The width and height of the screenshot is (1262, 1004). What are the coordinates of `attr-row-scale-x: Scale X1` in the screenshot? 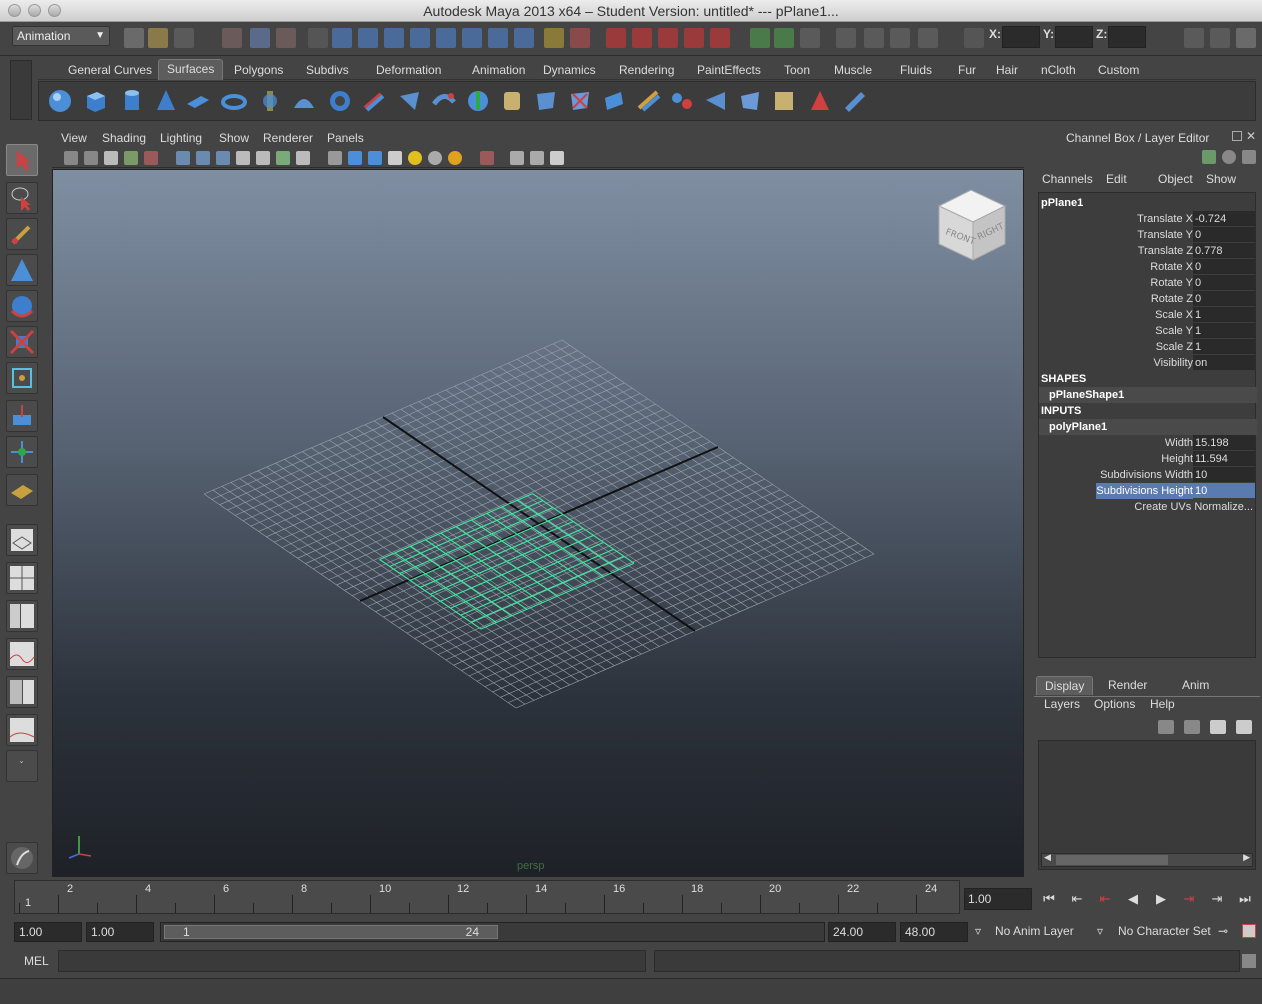 It's located at (1148, 315).